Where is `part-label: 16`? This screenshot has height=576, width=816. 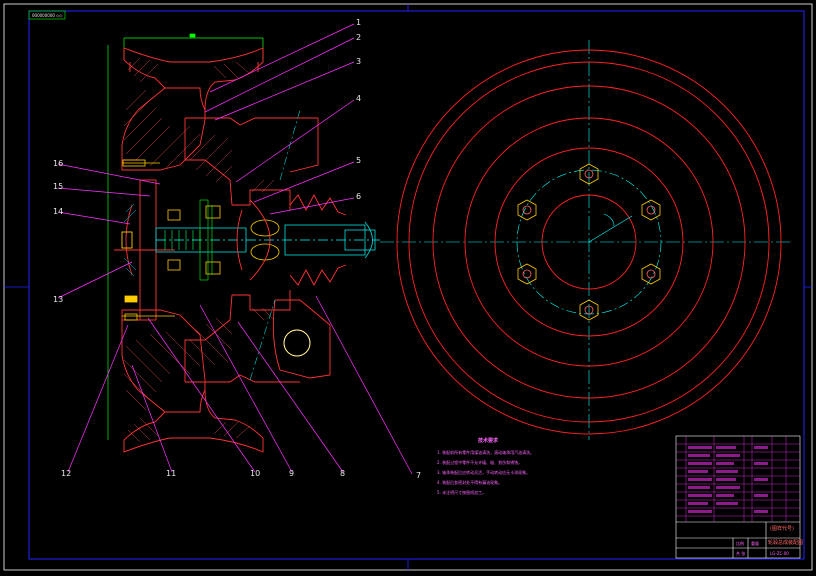 part-label: 16 is located at coordinates (58, 163).